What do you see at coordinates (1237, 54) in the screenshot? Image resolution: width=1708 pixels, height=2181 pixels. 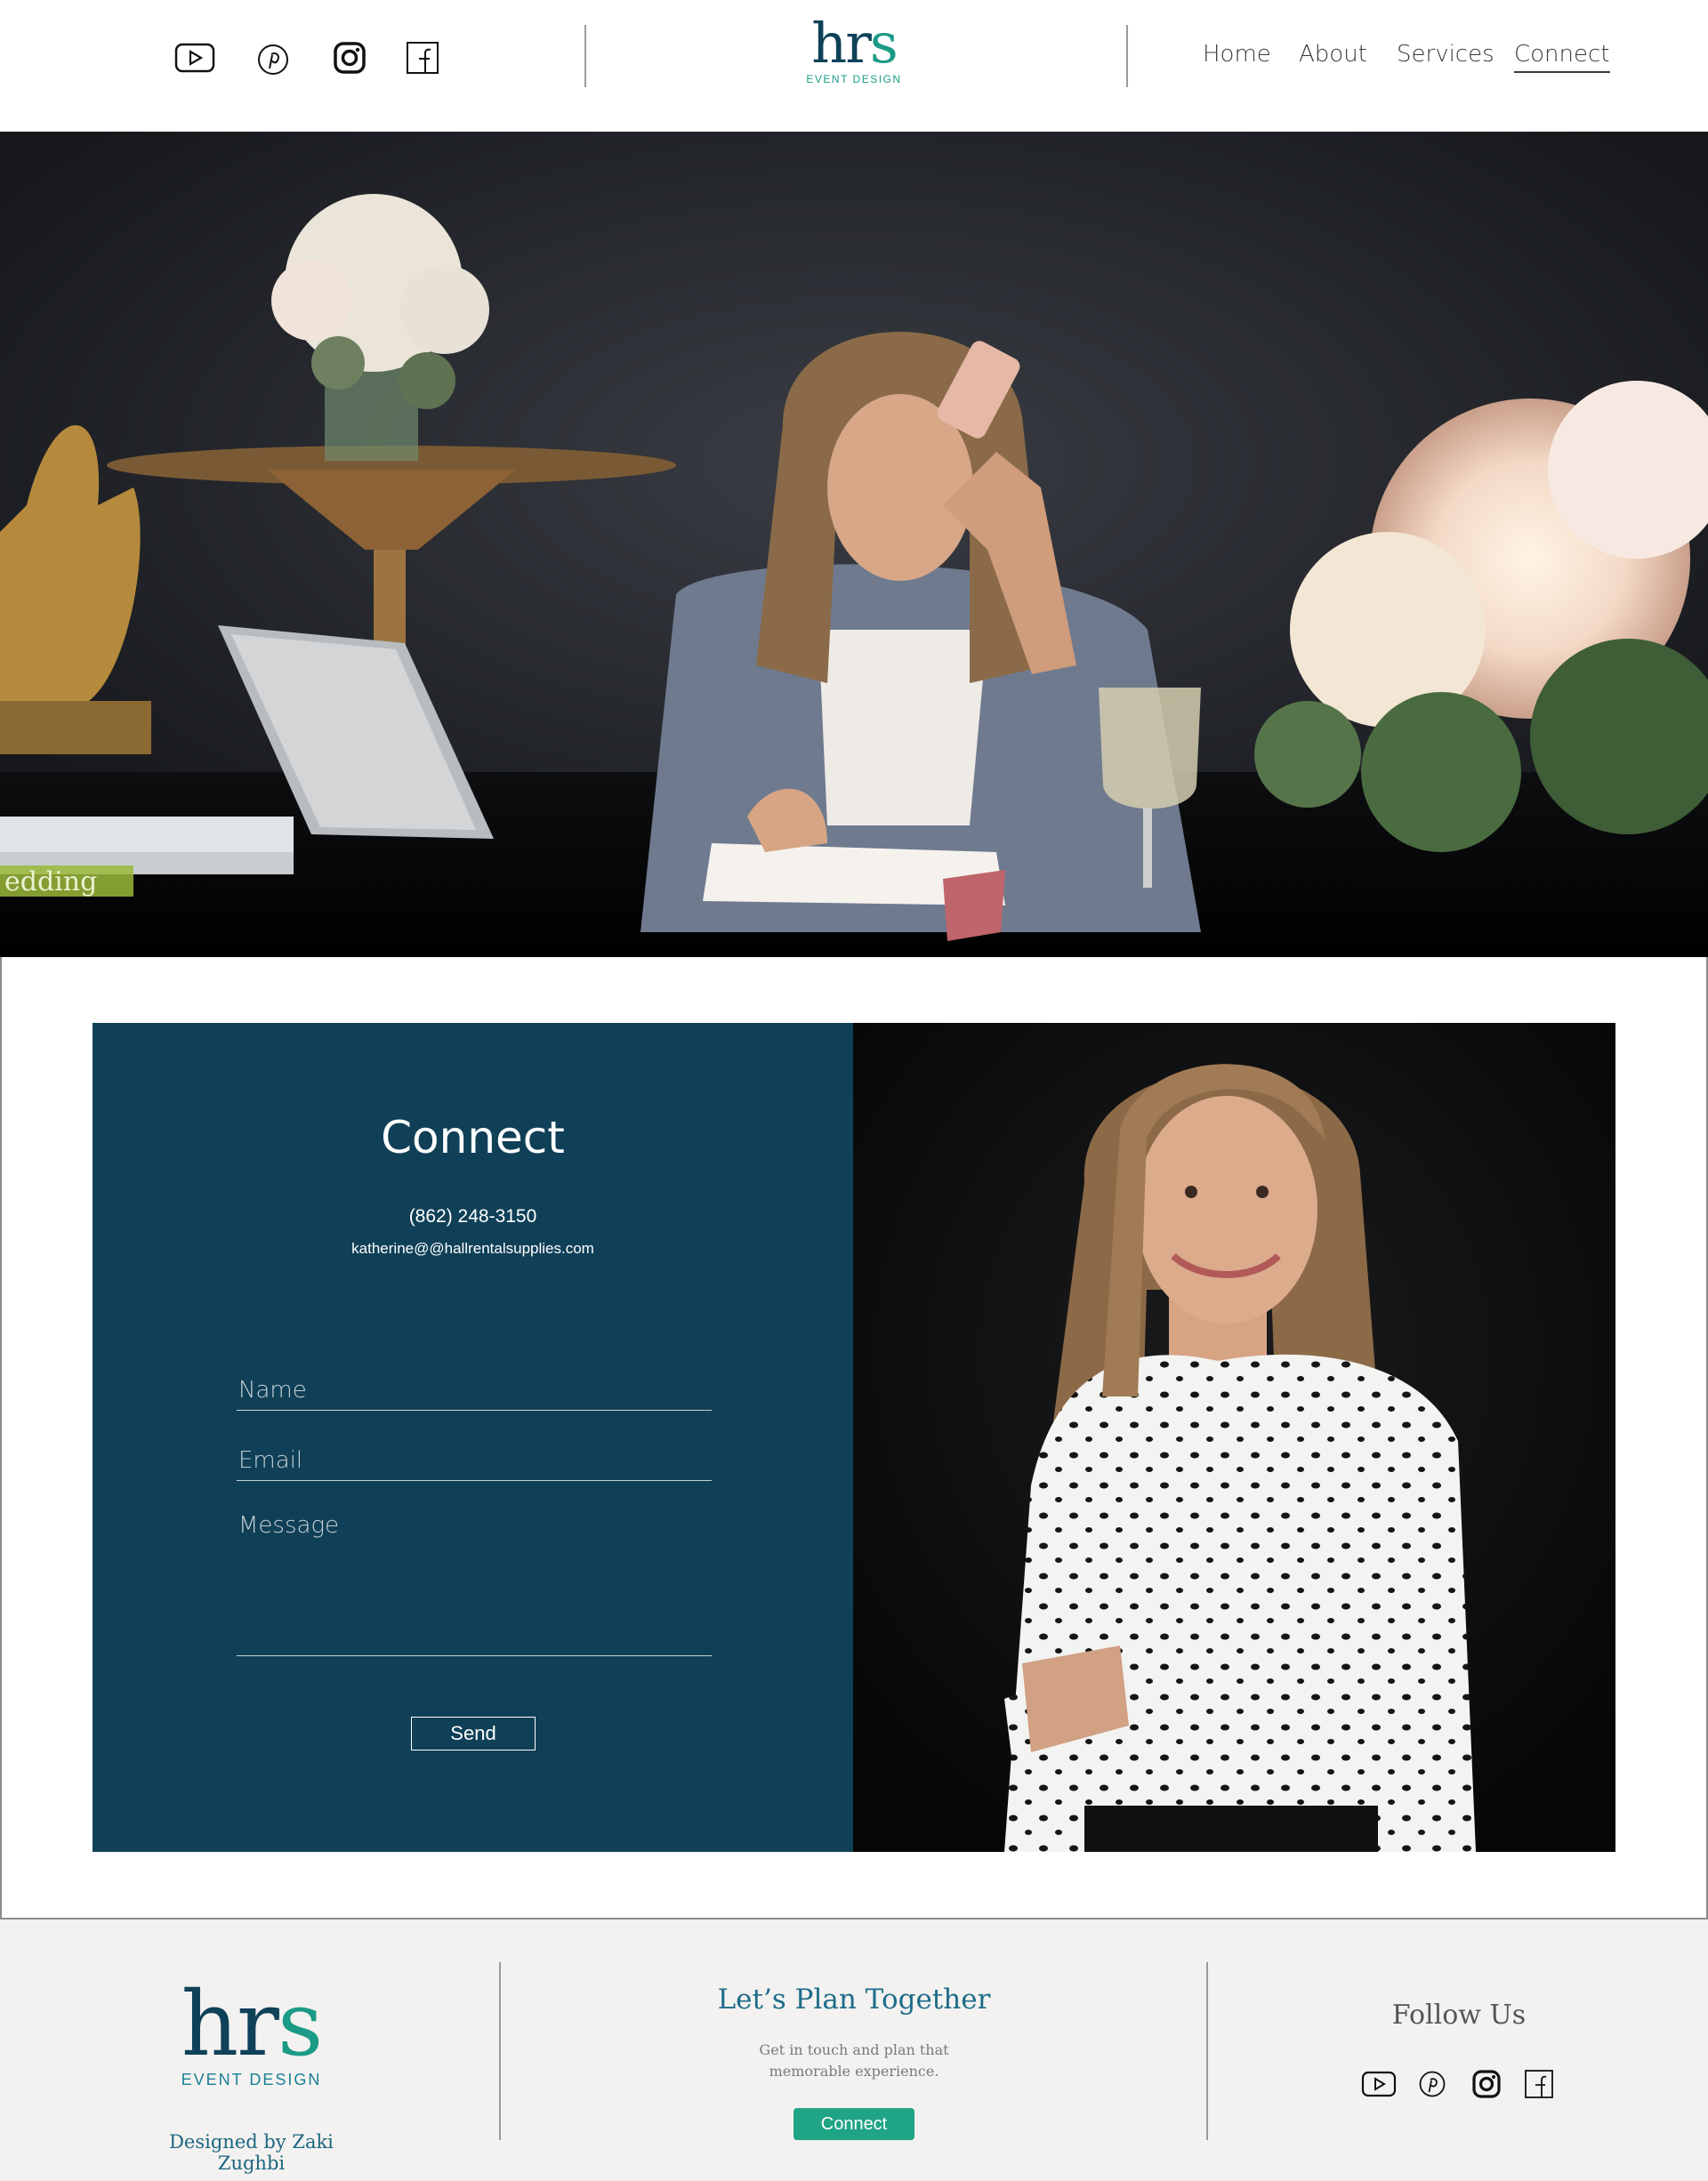 I see `nav-home: Home` at bounding box center [1237, 54].